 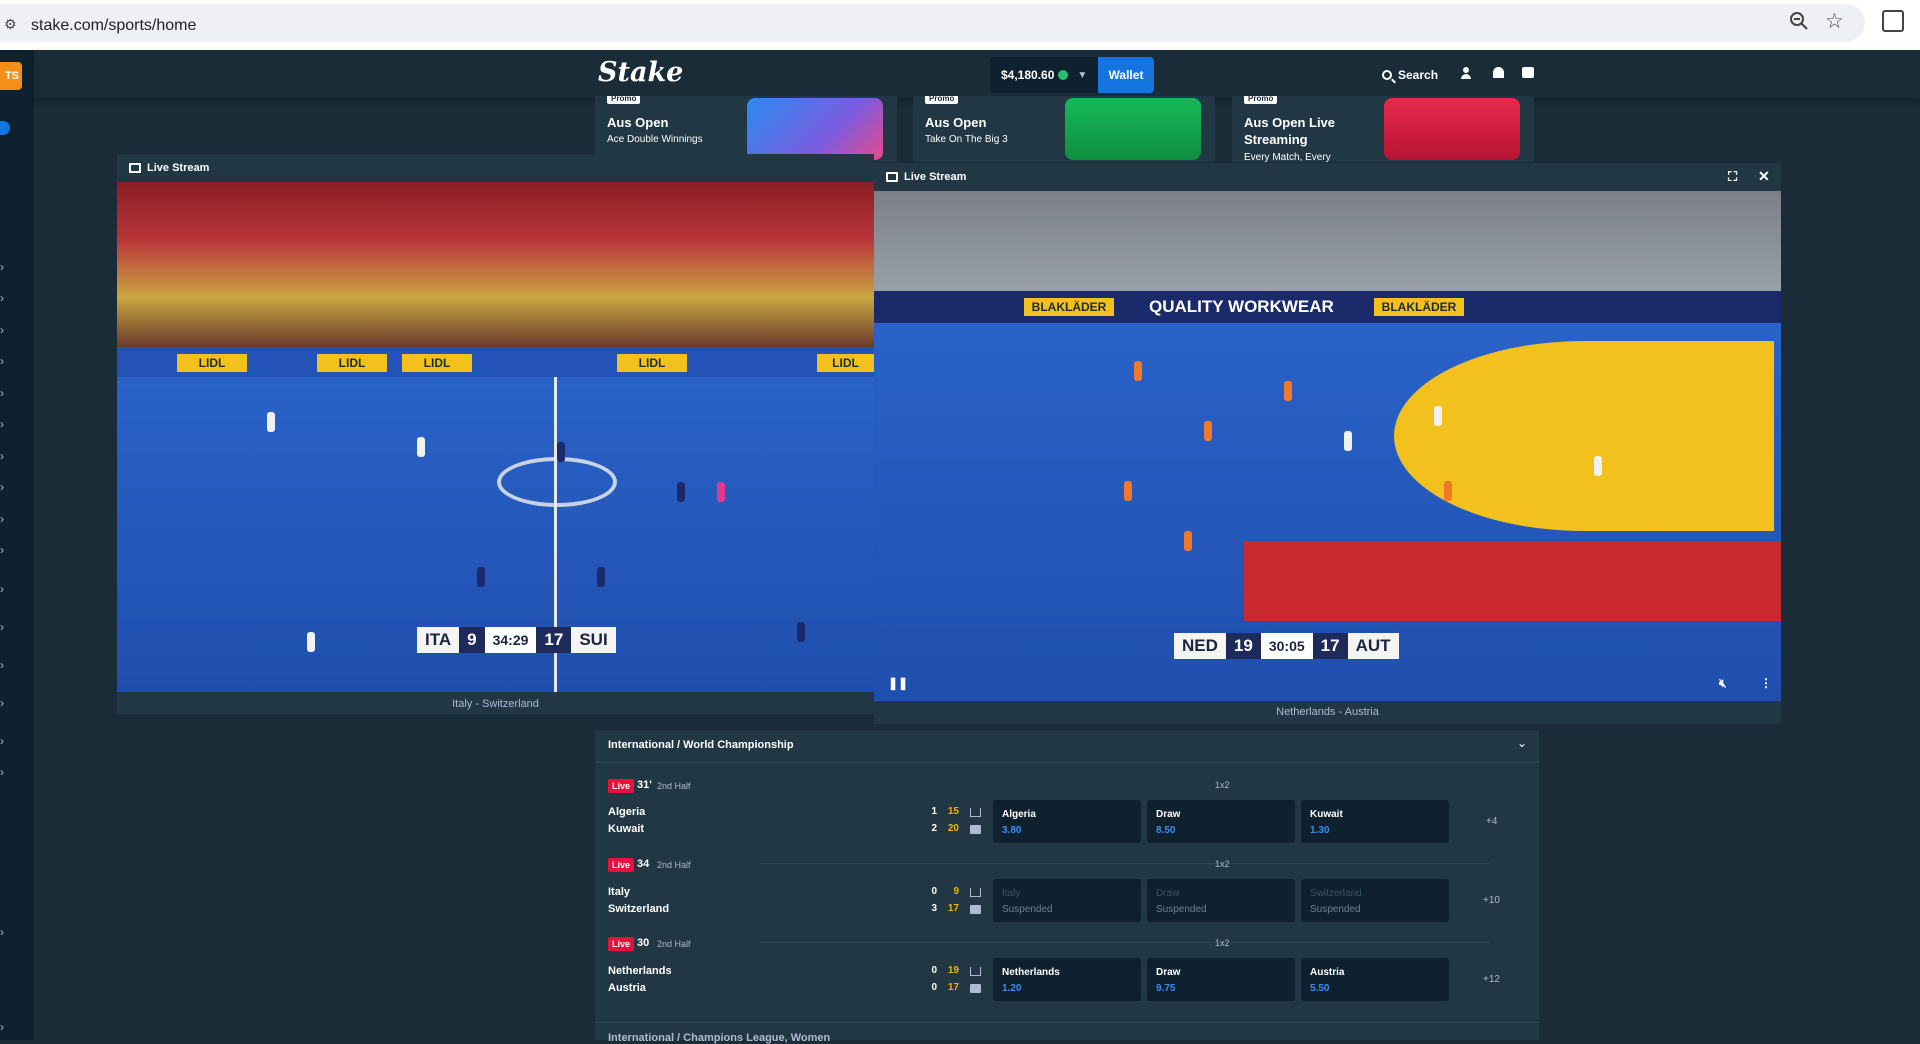 I want to click on bell-icon, so click(x=1498, y=72).